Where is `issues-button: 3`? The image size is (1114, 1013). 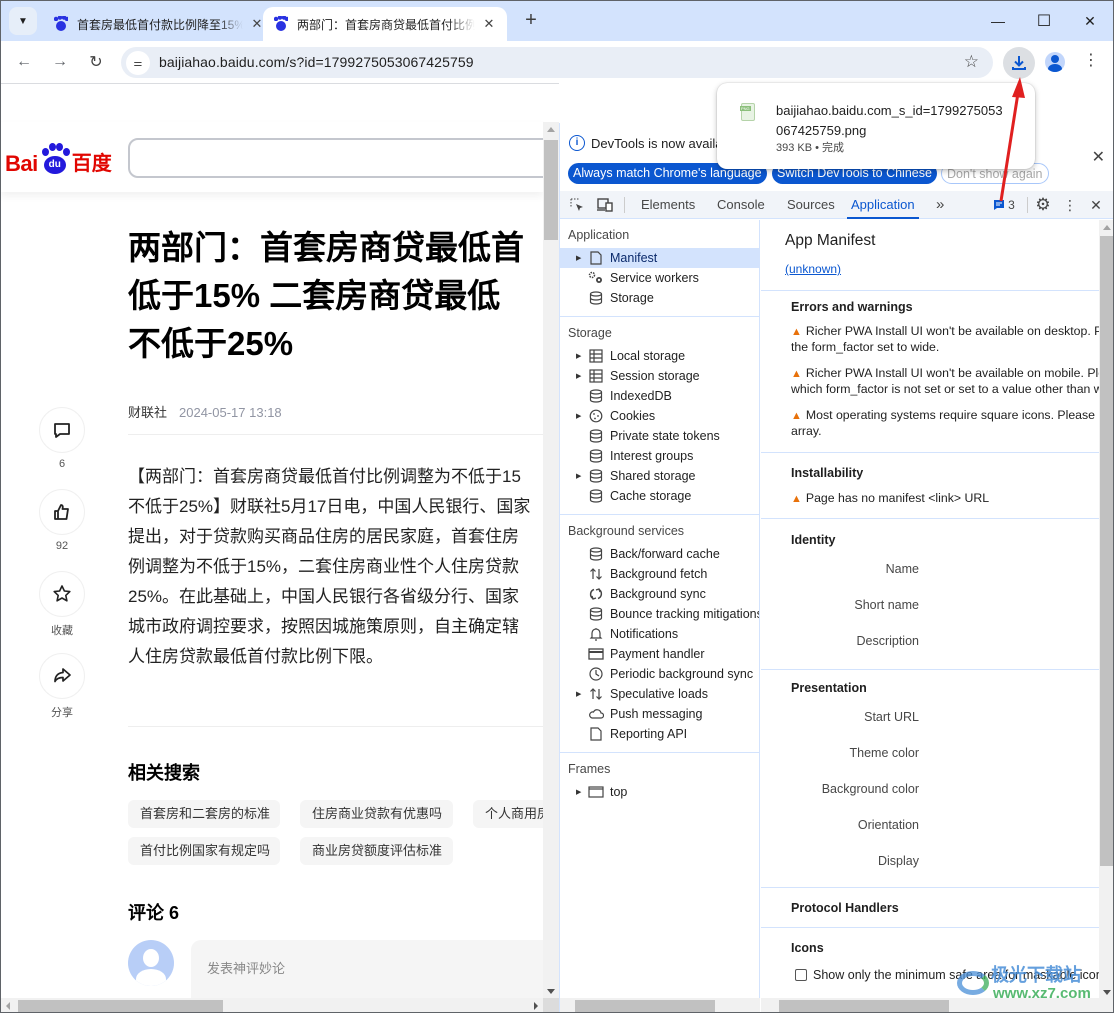
issues-button: 3 is located at coordinates (1004, 205).